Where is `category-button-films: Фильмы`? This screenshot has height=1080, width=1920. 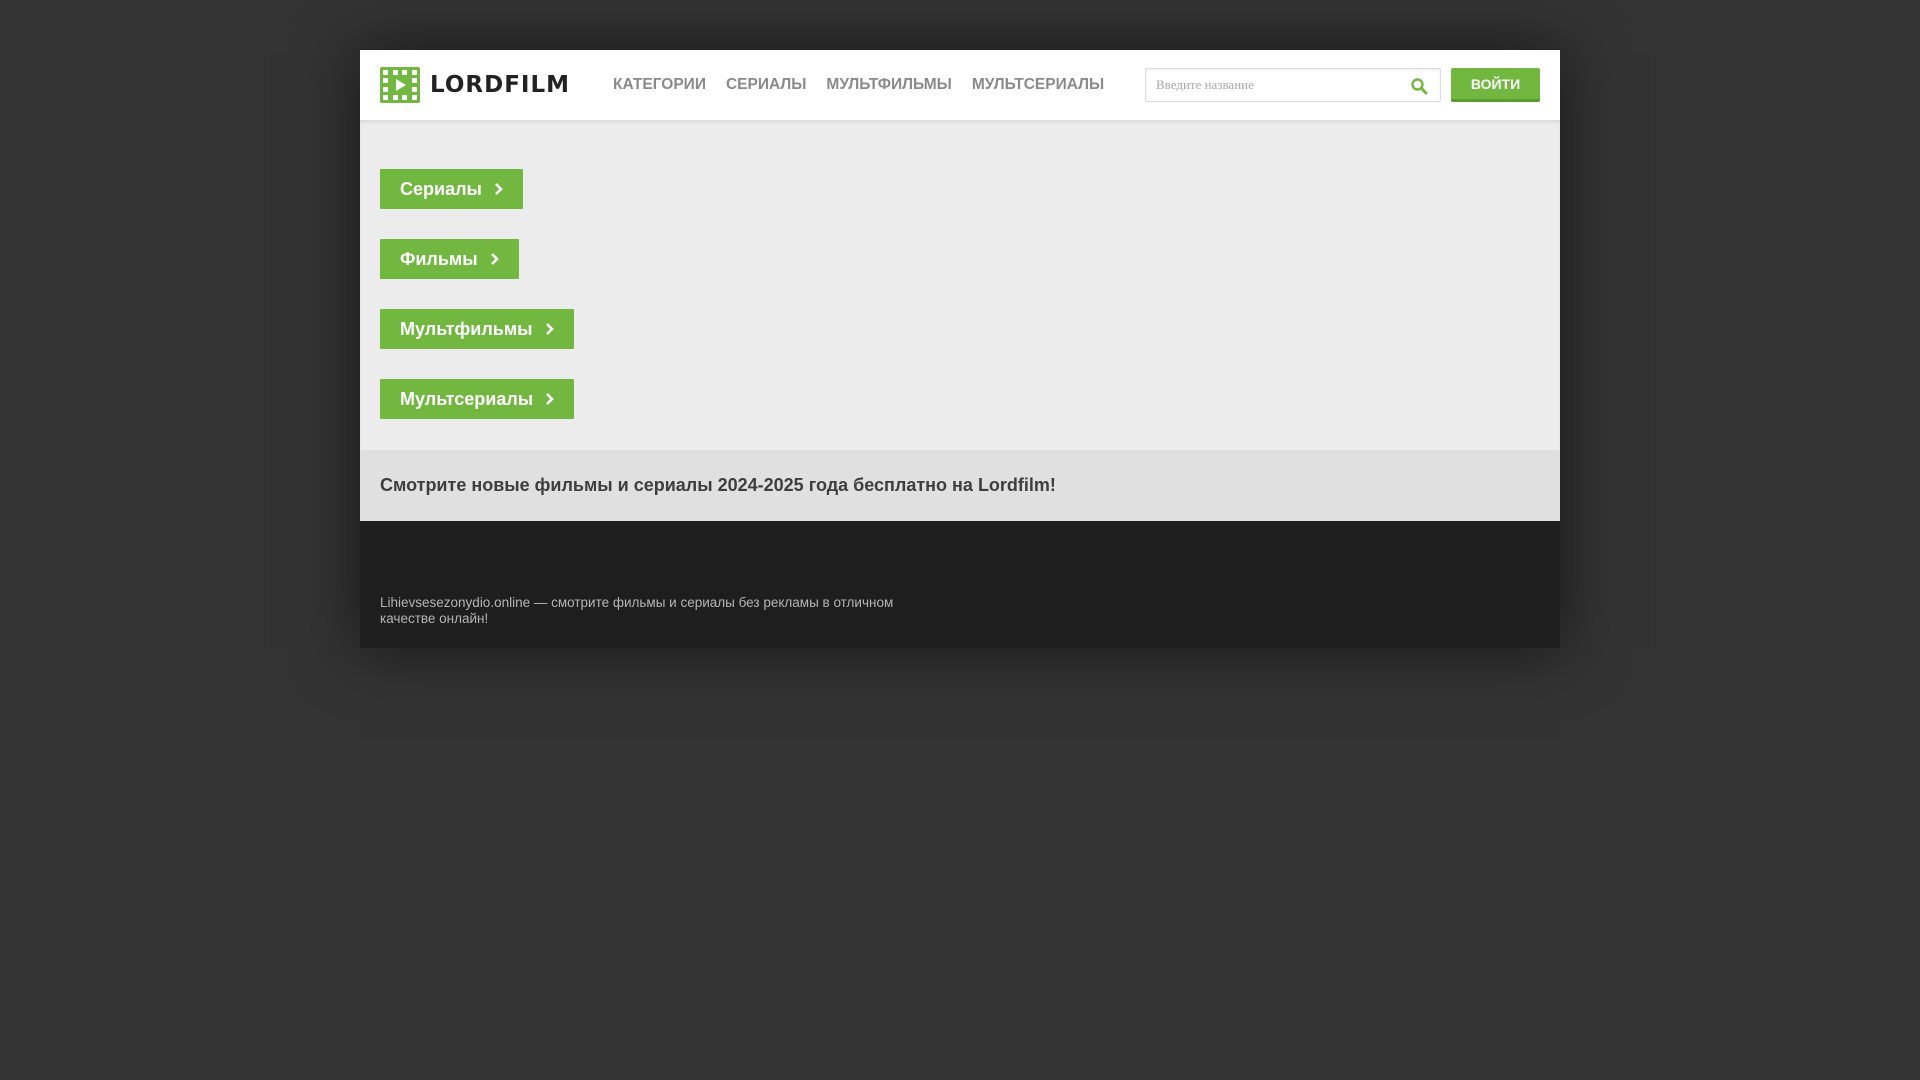
category-button-films: Фильмы is located at coordinates (449, 259).